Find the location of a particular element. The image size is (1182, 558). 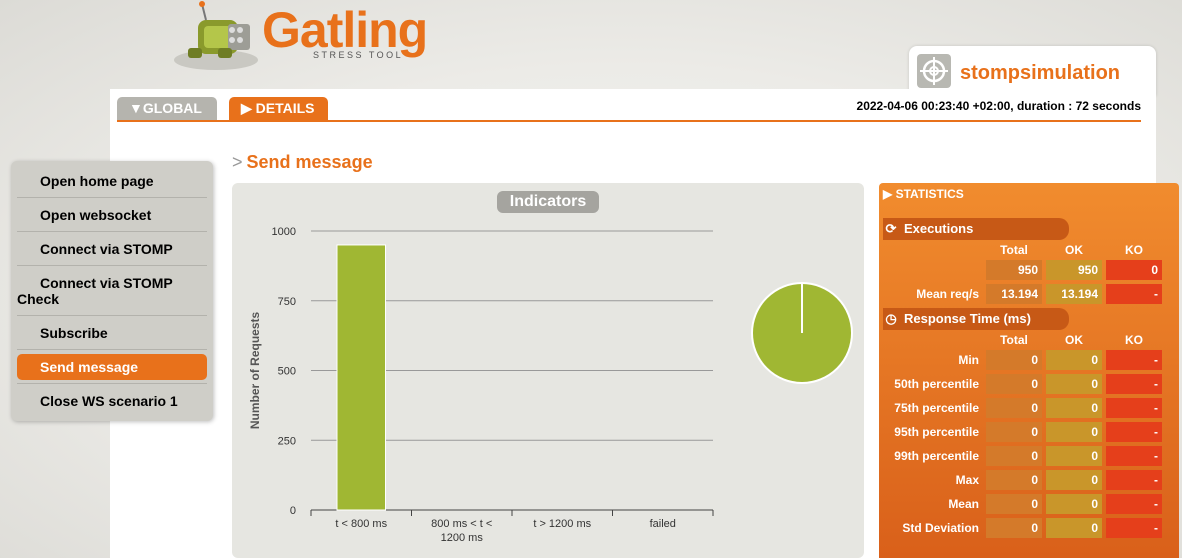

executions-heading: ⟳ Executions is located at coordinates (976, 229).